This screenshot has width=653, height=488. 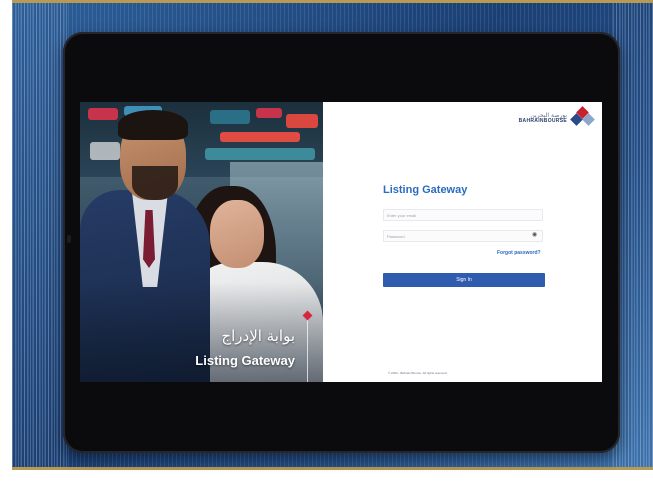 I want to click on email-field, so click(x=463, y=215).